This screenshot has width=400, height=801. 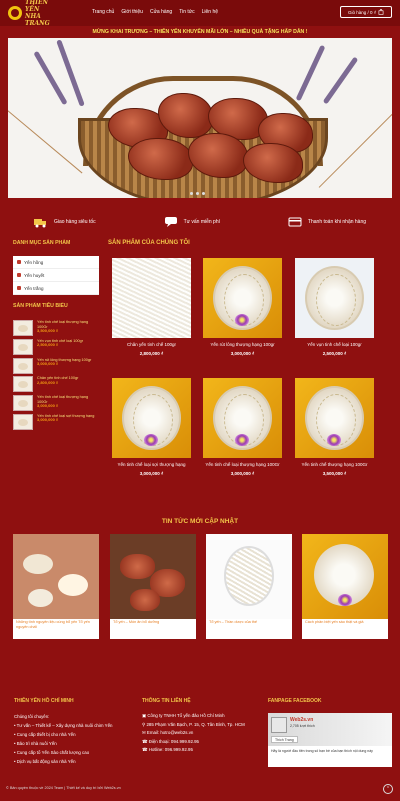 I want to click on categories-title: DANH MỤC SẢN PHẨM, so click(x=42, y=243).